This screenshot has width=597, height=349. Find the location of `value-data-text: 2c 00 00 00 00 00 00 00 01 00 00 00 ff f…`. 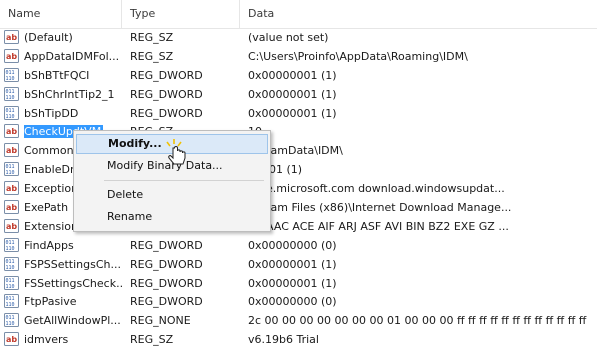

value-data-text: 2c 00 00 00 00 00 00 00 01 00 00 00 ff f… is located at coordinates (417, 321).